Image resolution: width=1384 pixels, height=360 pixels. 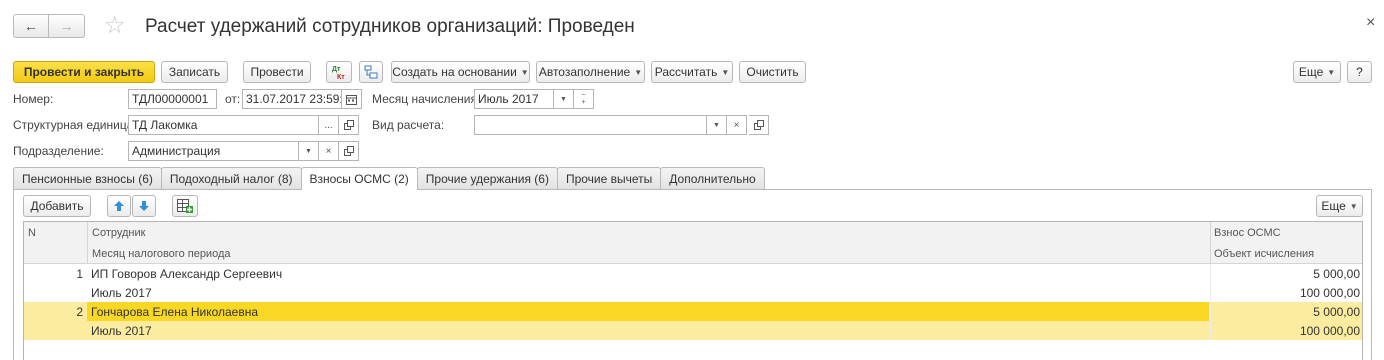 I want to click on month-field: Июль 2017, so click(x=514, y=99).